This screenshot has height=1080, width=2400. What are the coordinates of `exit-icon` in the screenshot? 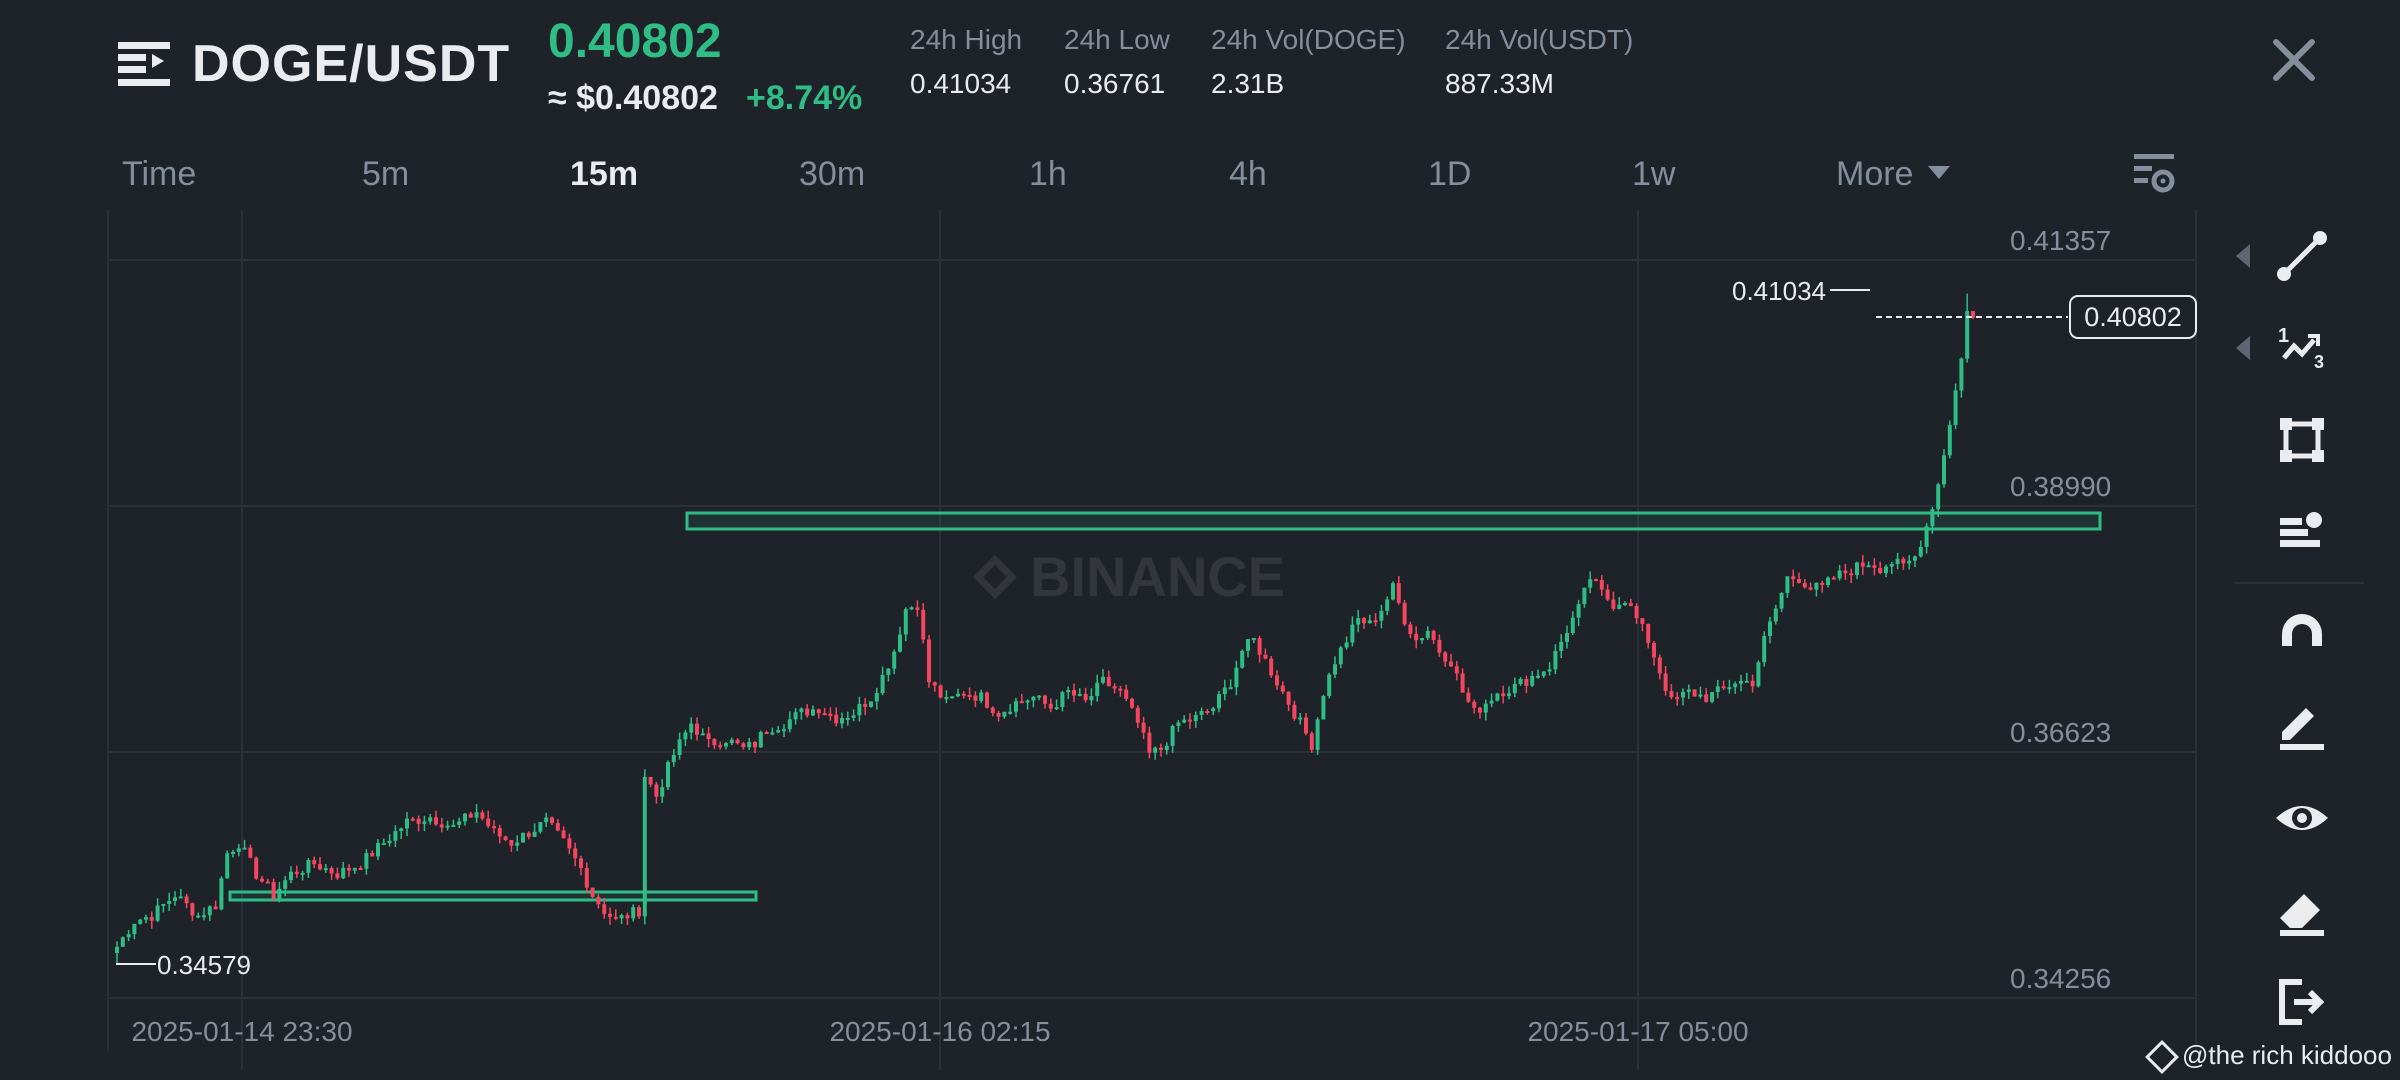 It's located at (2302, 1002).